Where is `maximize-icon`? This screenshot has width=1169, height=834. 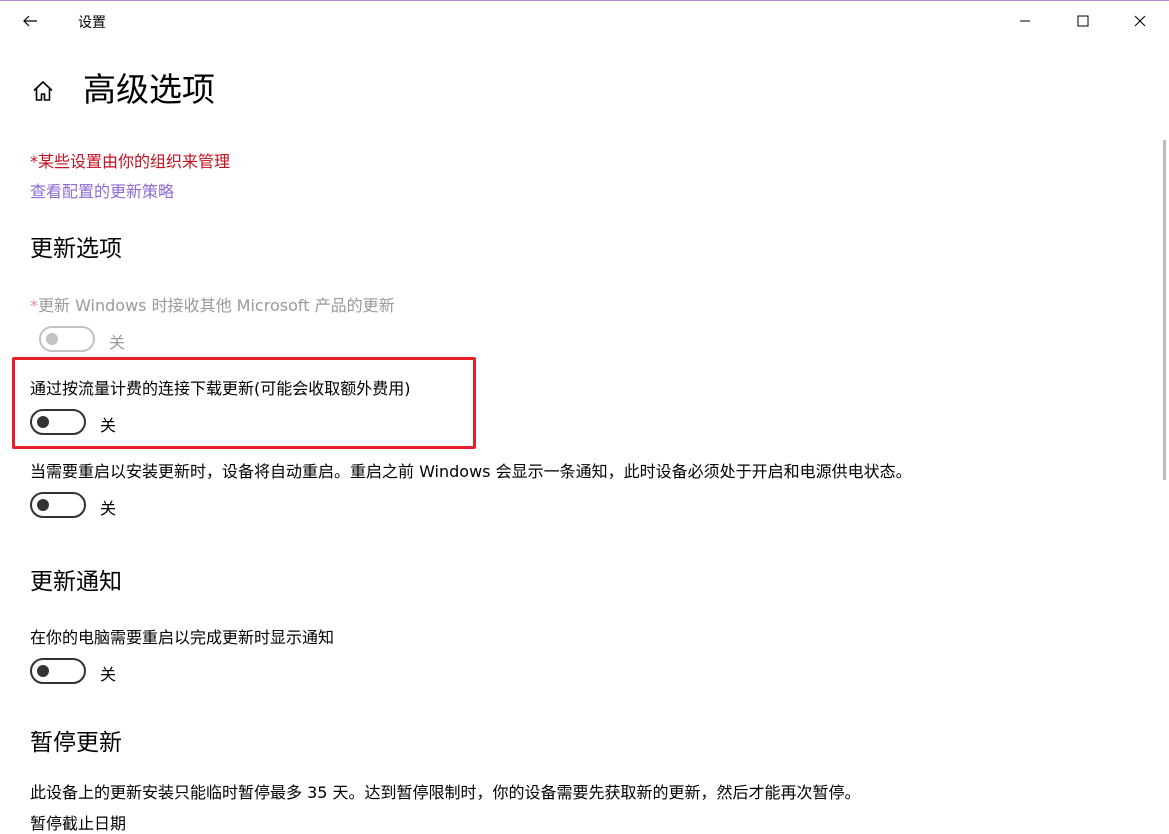
maximize-icon is located at coordinates (1083, 21).